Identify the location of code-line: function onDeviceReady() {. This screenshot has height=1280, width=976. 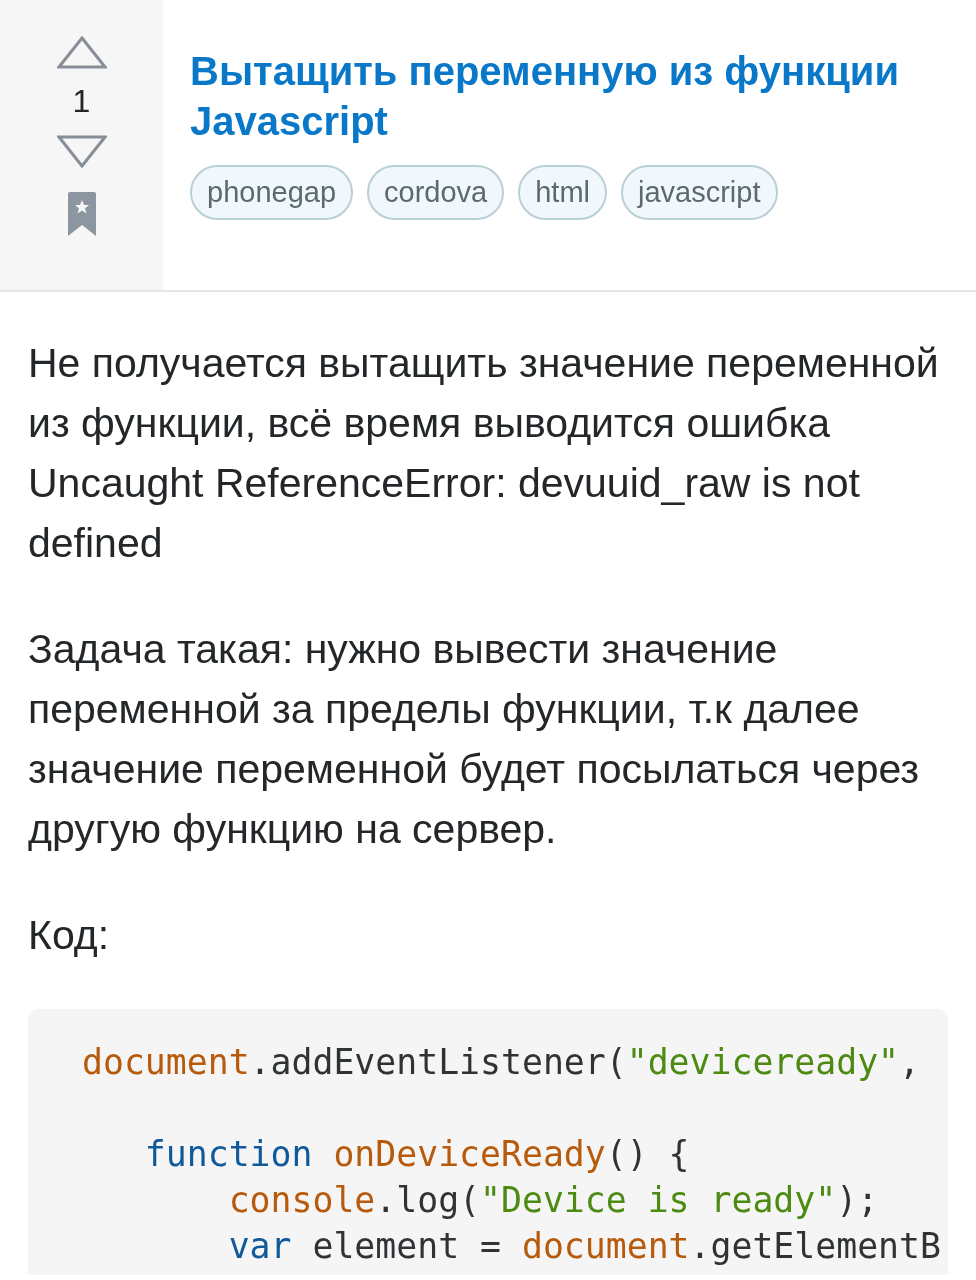
(417, 1154).